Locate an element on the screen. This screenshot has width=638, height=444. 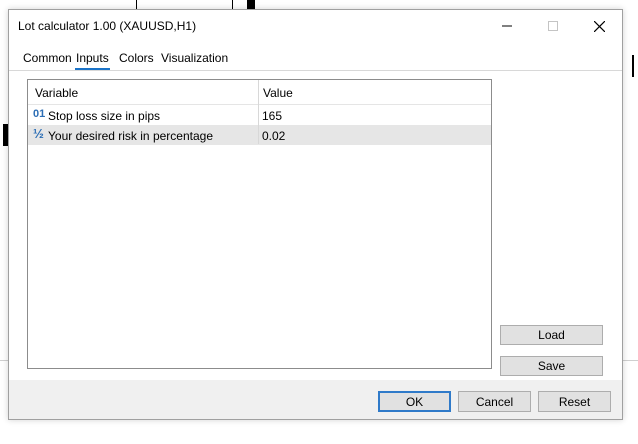
maximize-button is located at coordinates (553, 26).